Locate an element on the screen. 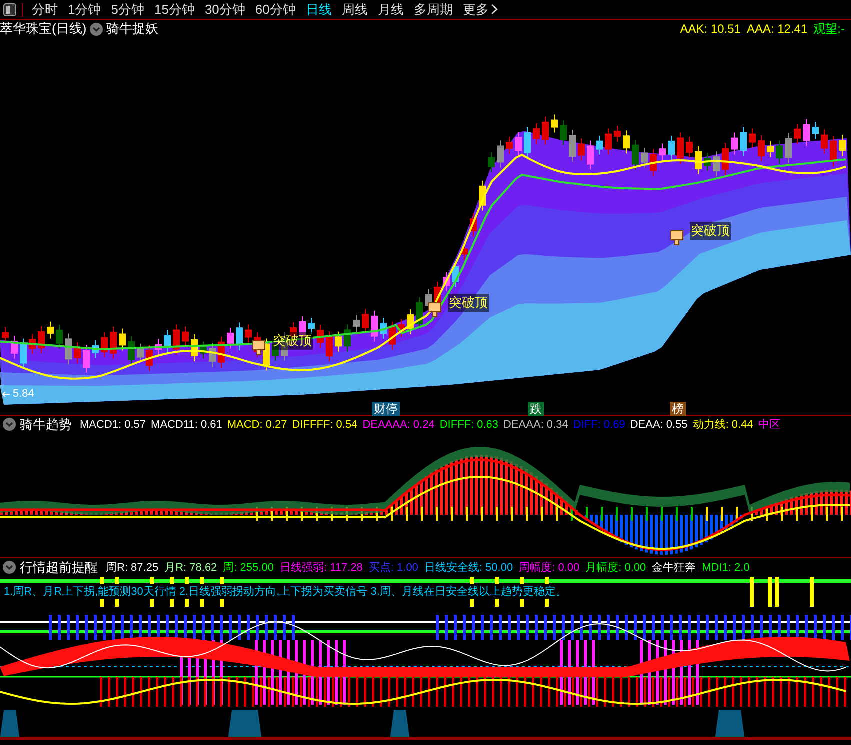 This screenshot has width=851, height=745. indicator-value: MACD: 0.27 is located at coordinates (257, 424).